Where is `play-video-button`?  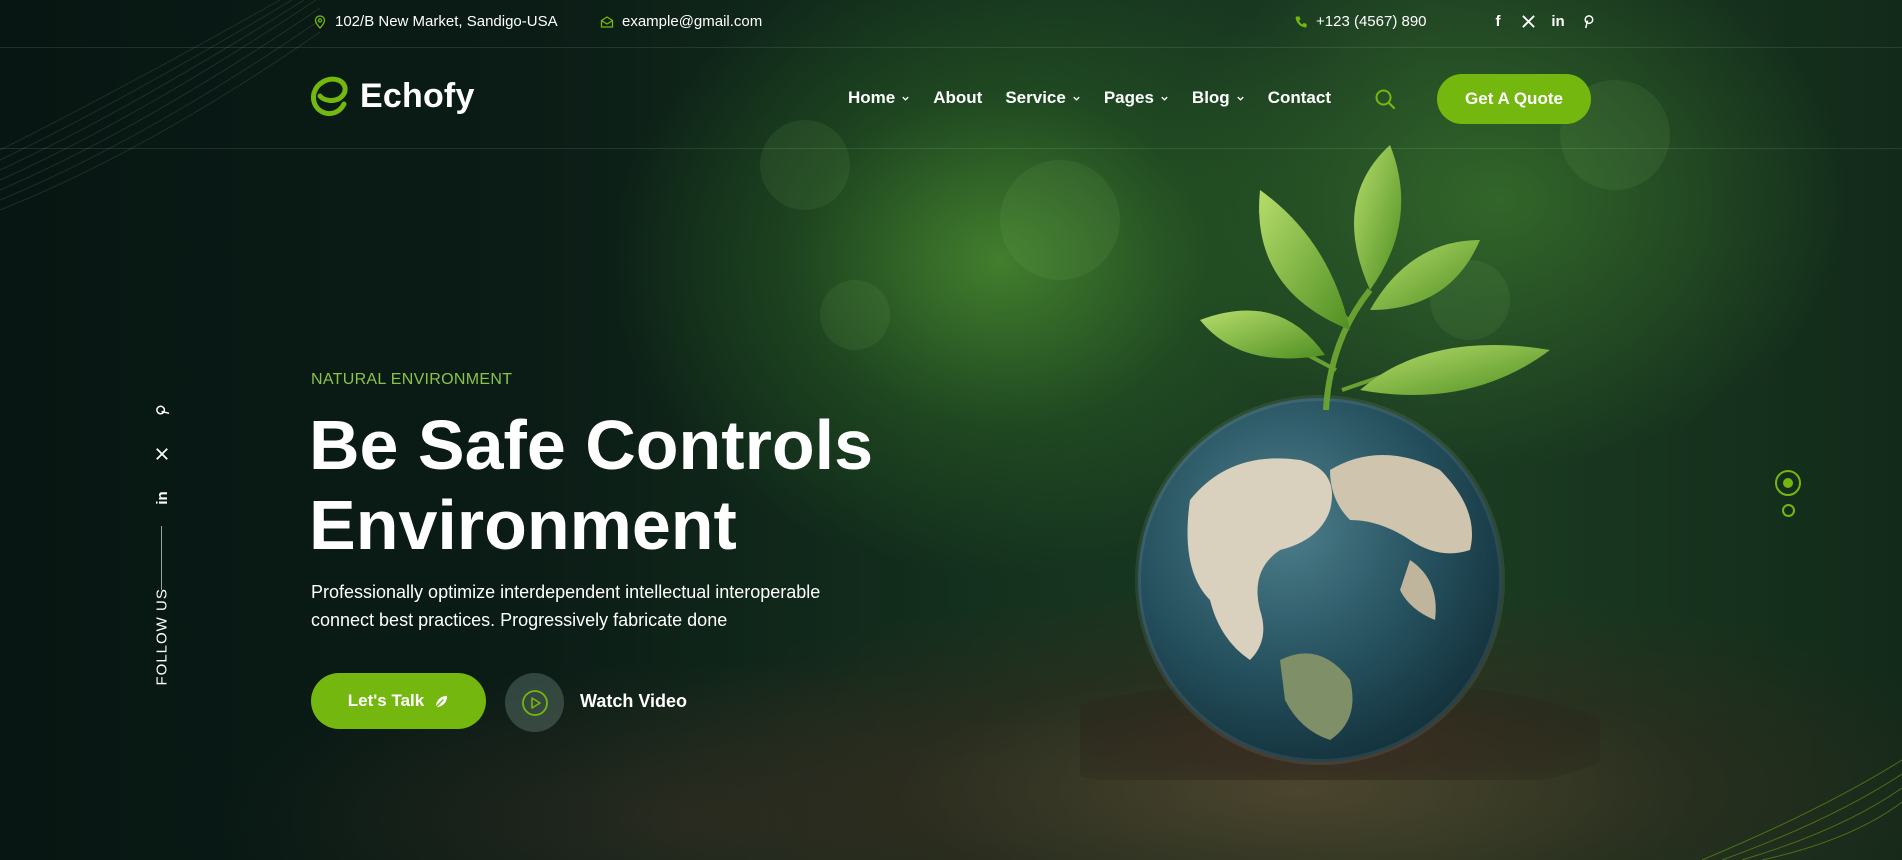 play-video-button is located at coordinates (534, 702).